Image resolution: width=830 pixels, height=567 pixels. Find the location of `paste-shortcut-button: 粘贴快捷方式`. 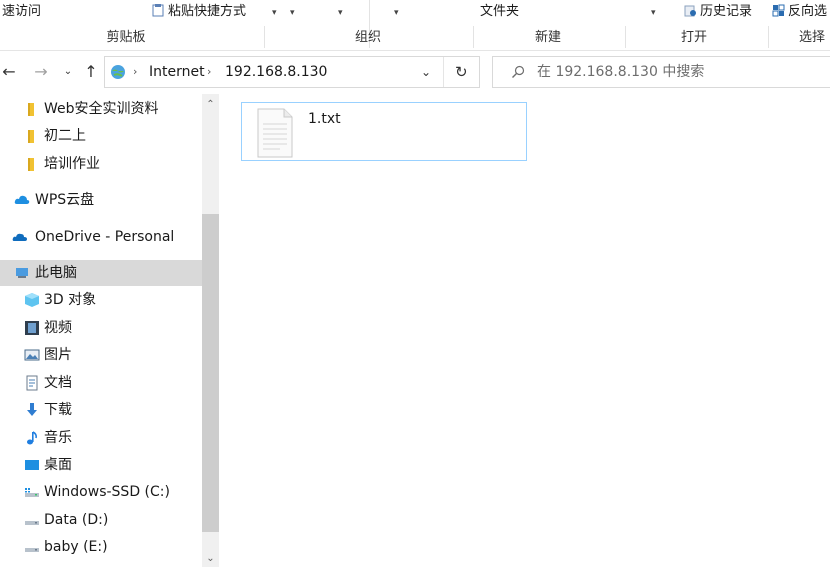

paste-shortcut-button: 粘贴快捷方式 is located at coordinates (199, 12).